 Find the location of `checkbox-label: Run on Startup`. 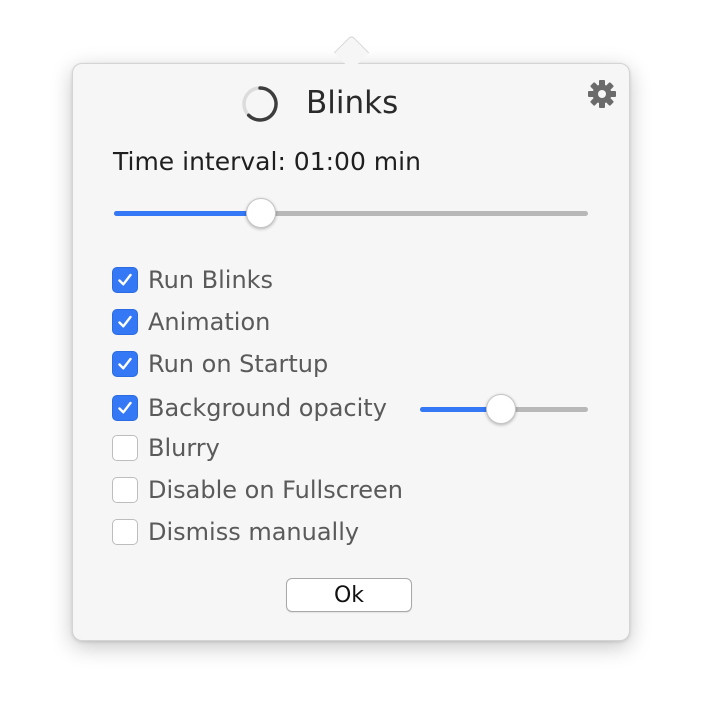

checkbox-label: Run on Startup is located at coordinates (238, 364).